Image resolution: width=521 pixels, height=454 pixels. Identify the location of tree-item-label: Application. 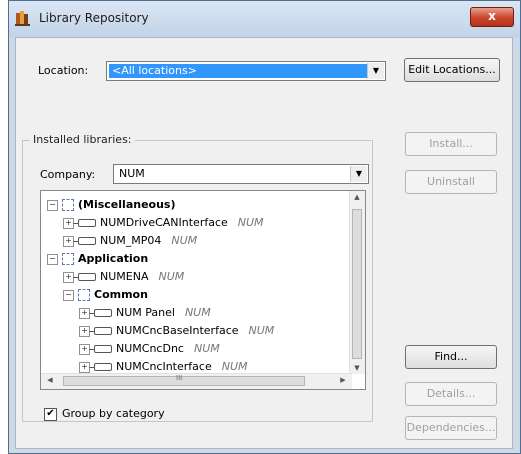
(113, 258).